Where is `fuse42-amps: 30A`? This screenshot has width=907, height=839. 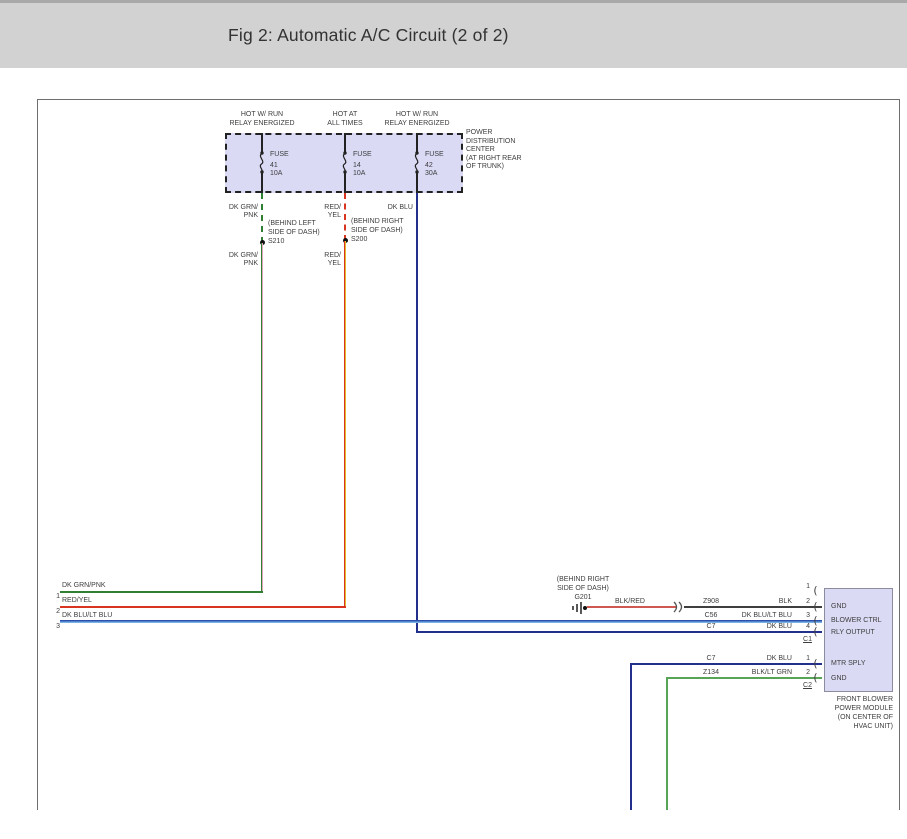 fuse42-amps: 30A is located at coordinates (431, 173).